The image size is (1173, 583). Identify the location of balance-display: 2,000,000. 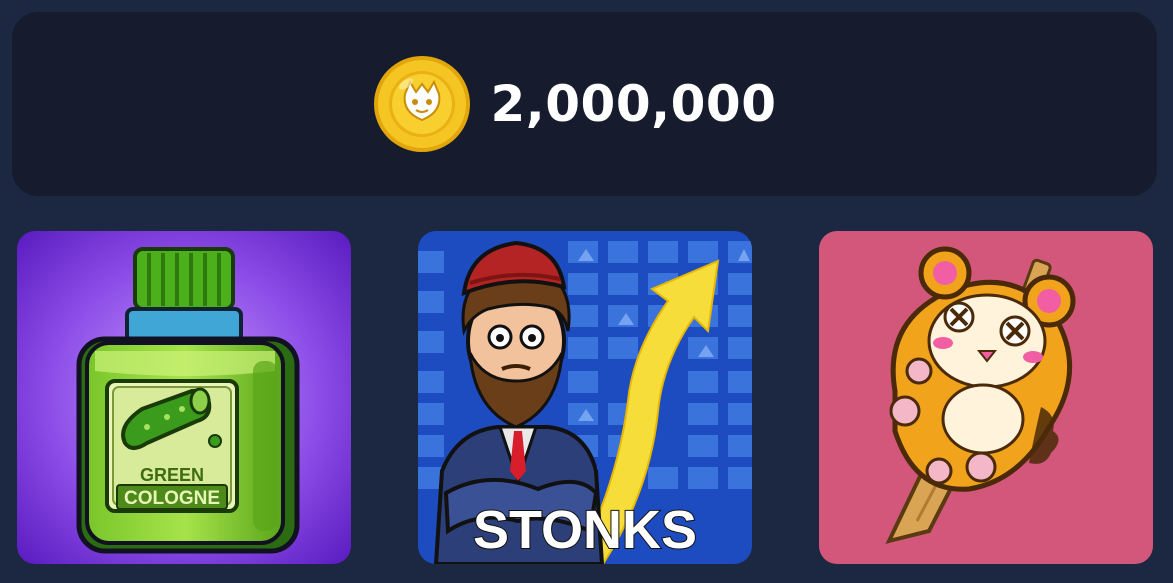
(574, 104).